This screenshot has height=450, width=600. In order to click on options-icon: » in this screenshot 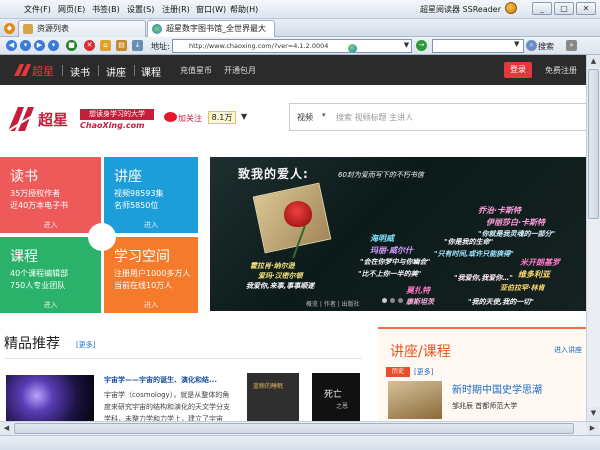, I will do `click(571, 45)`.